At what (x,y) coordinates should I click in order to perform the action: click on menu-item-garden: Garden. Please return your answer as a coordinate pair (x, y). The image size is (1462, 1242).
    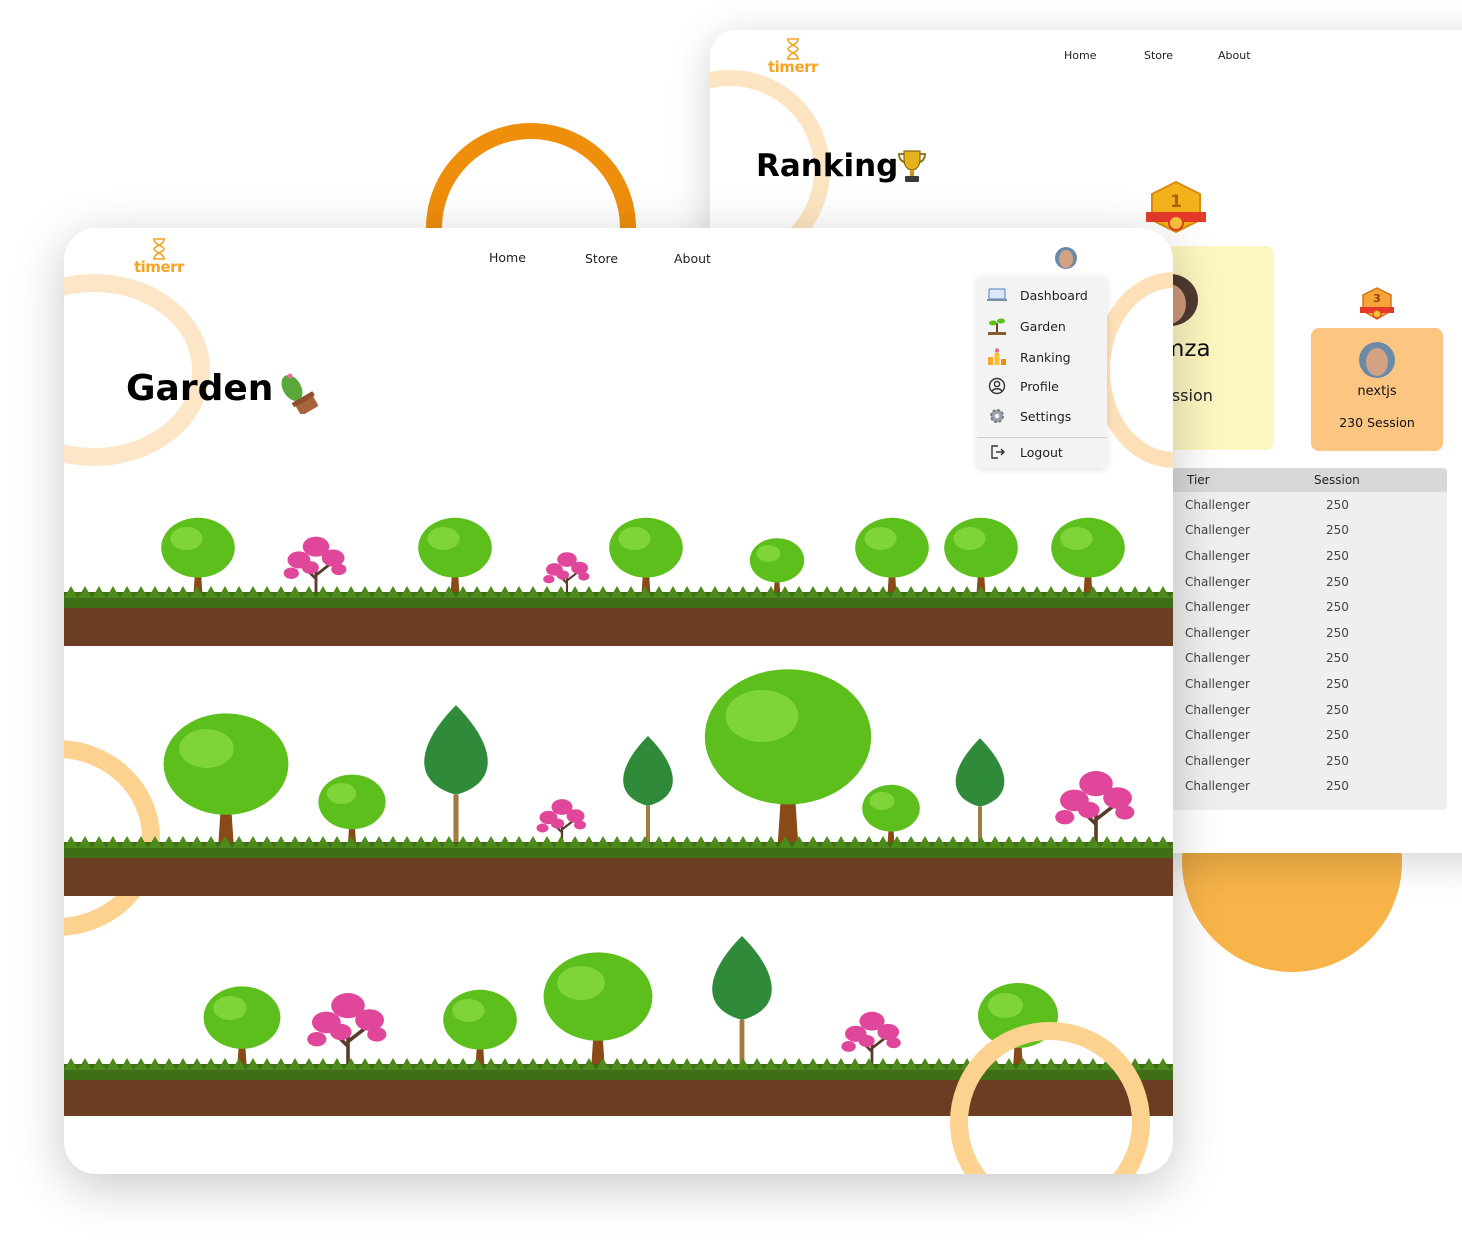
    Looking at the image, I should click on (1026, 326).